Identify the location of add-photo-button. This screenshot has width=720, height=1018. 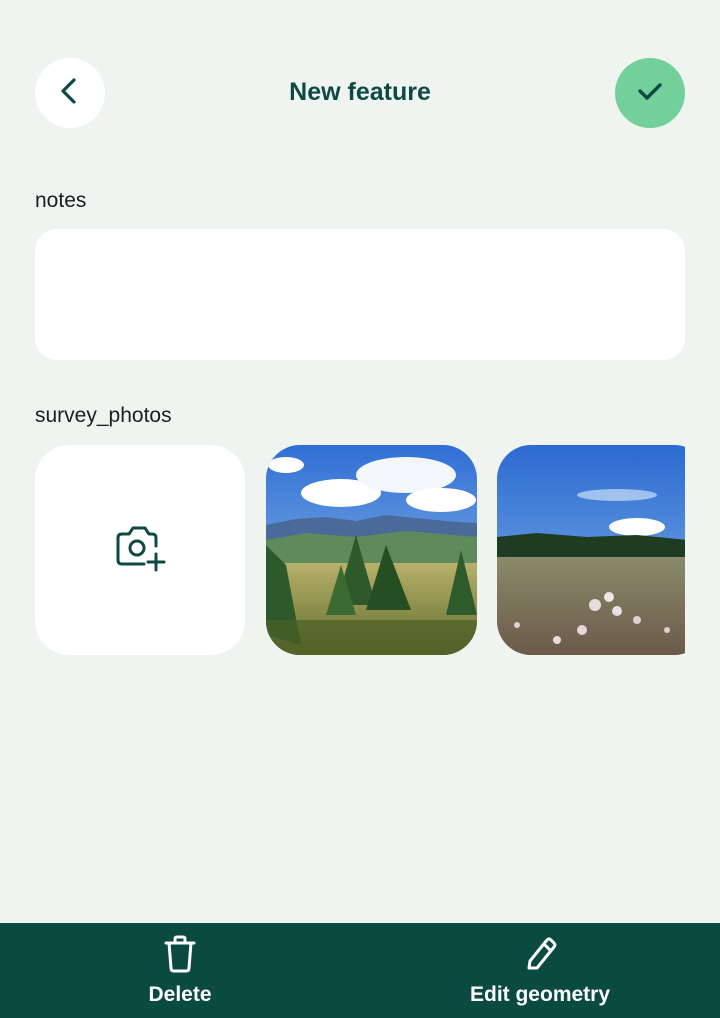
(140, 550).